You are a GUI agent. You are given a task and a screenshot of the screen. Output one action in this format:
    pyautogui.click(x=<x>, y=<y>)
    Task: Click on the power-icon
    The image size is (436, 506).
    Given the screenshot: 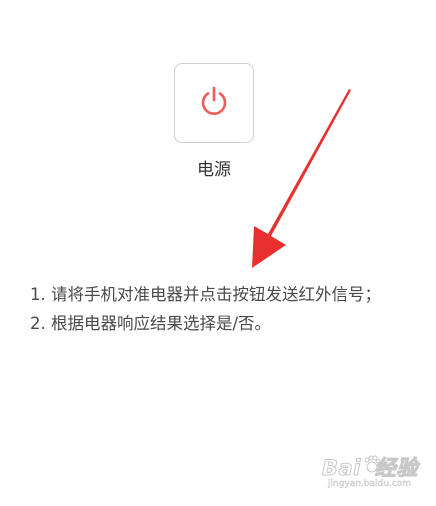 What is the action you would take?
    pyautogui.click(x=214, y=103)
    